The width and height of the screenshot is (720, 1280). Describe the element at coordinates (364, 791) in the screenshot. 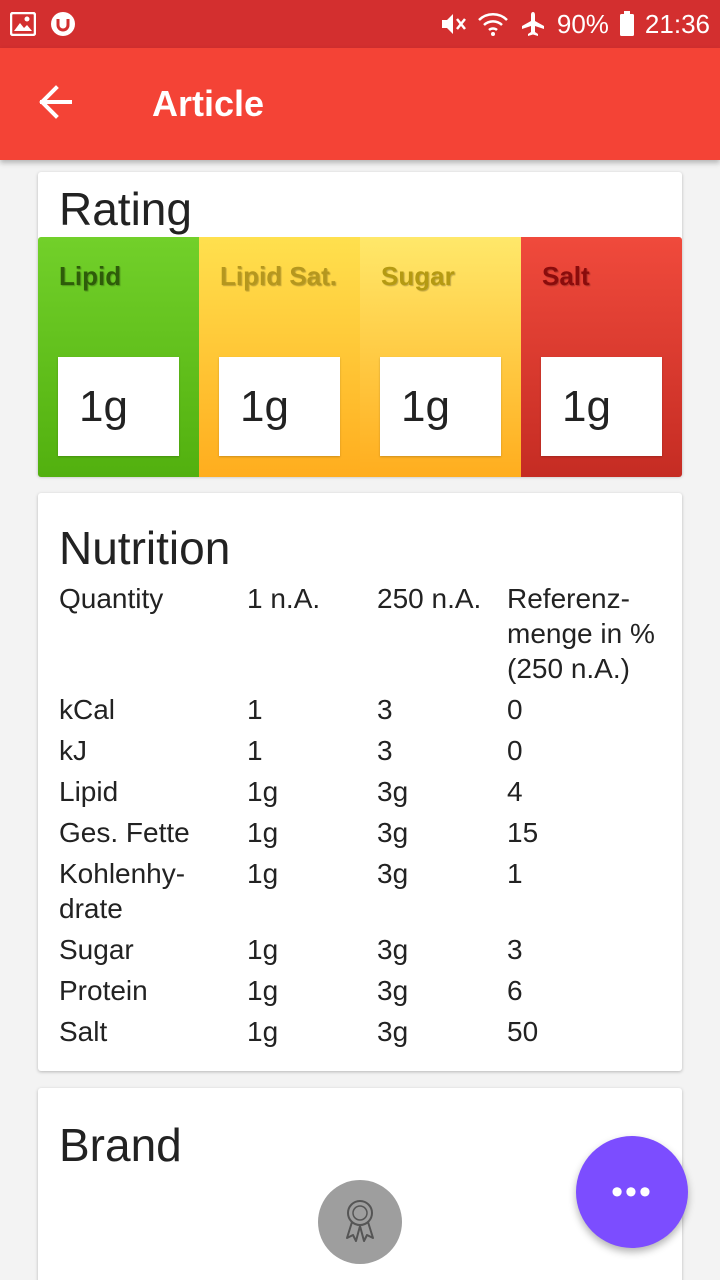

I see `table-row: Lipid 1g 3g 4` at that location.